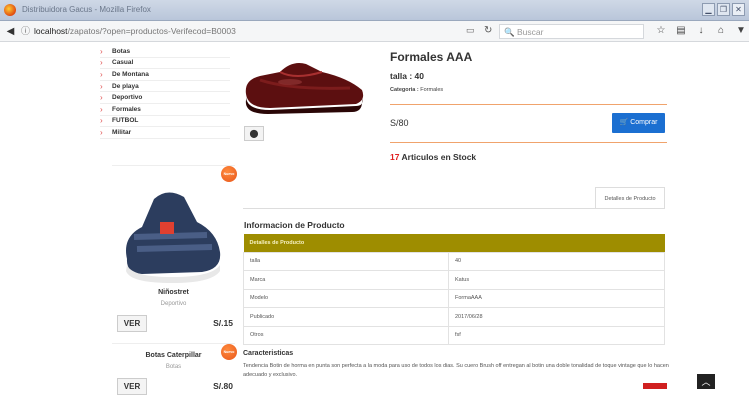  Describe the element at coordinates (173, 292) in the screenshot. I see `product-name: Niñostret` at that location.